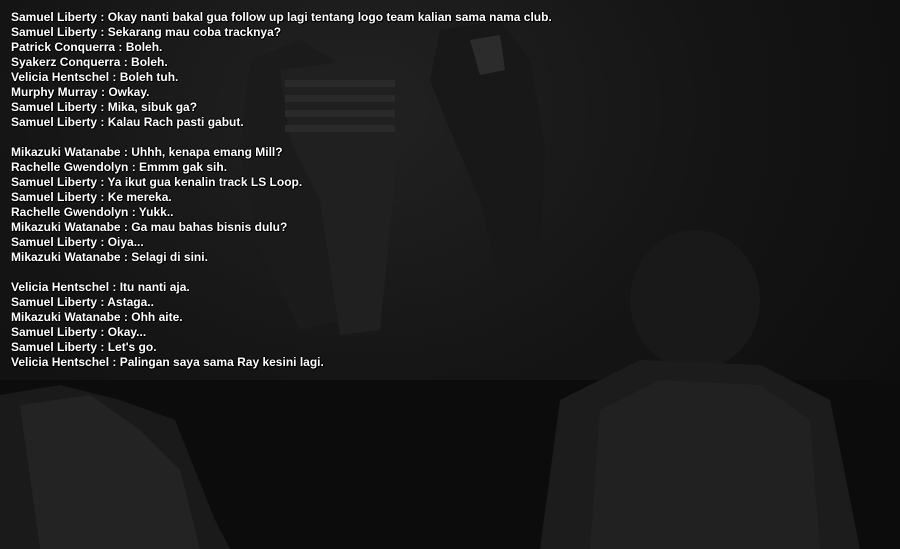 The image size is (900, 549). Describe the element at coordinates (91, 197) in the screenshot. I see `chat-message: Samuel Liberty : Ke mereka.` at that location.